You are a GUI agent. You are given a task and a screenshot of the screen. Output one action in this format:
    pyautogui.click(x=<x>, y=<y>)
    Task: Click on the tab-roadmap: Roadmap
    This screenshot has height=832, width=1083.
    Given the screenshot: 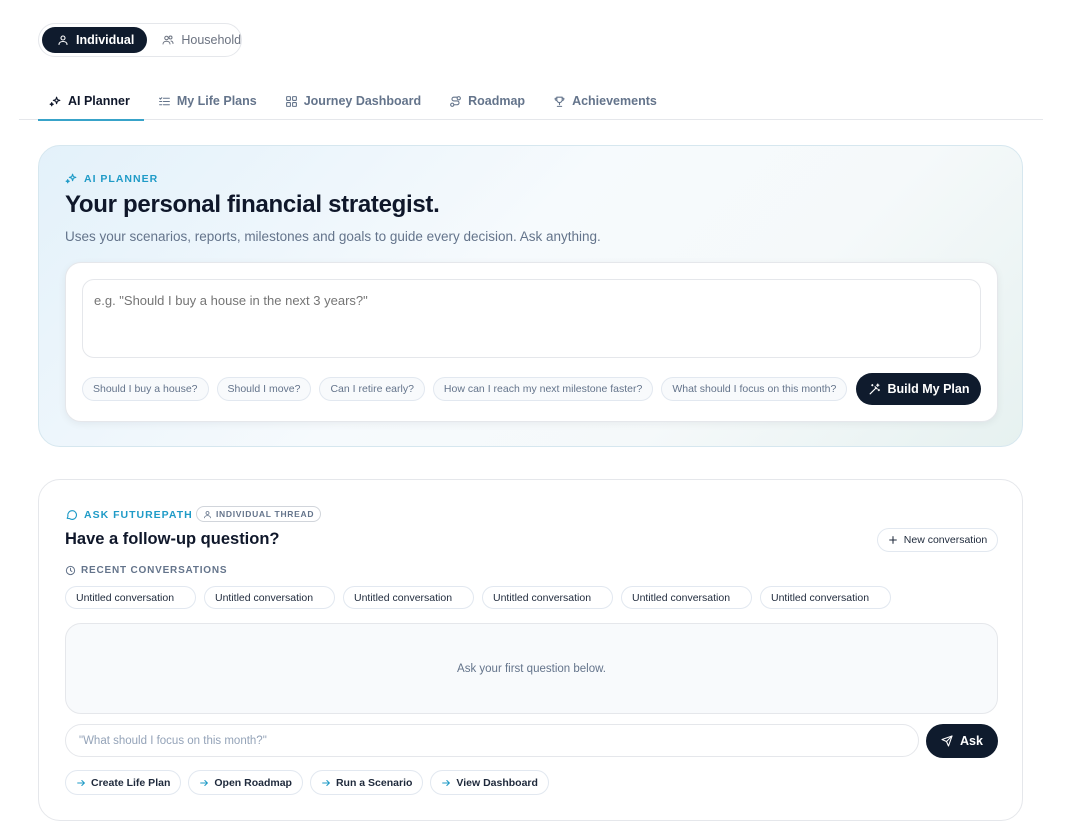 What is the action you would take?
    pyautogui.click(x=487, y=101)
    